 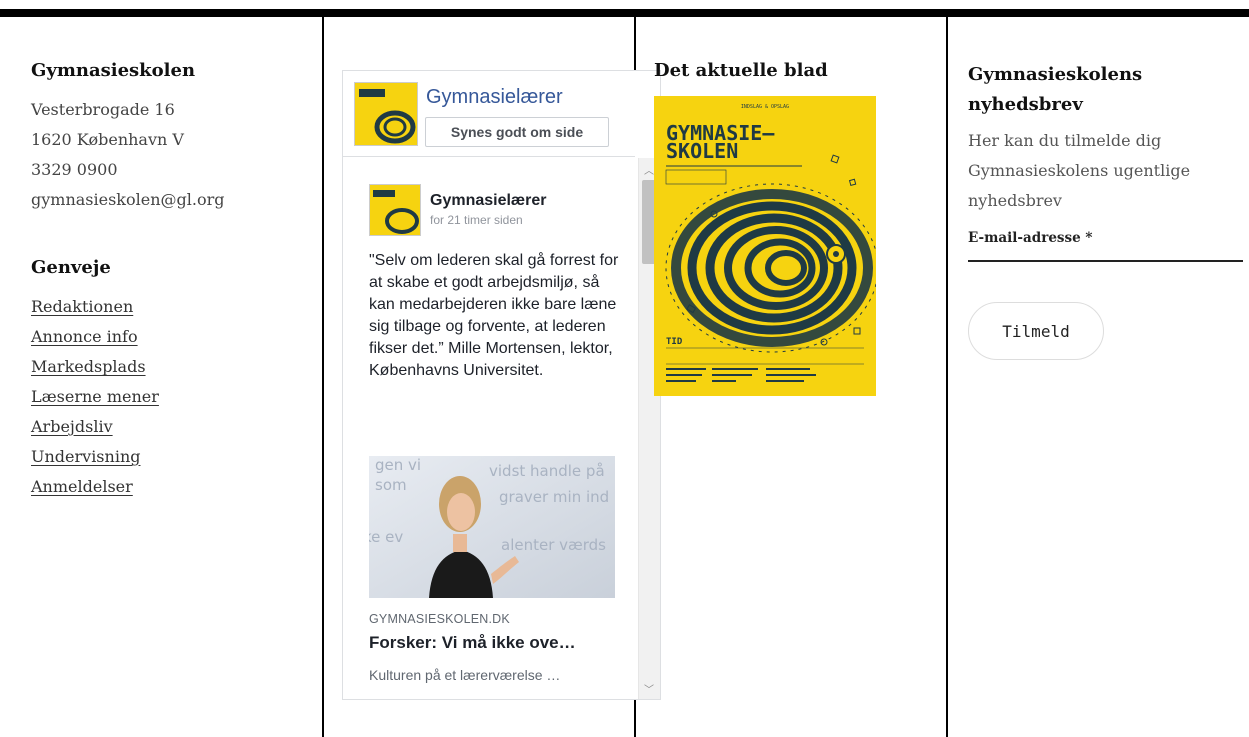 I want to click on svg-text: ke ev, so click(x=386, y=537).